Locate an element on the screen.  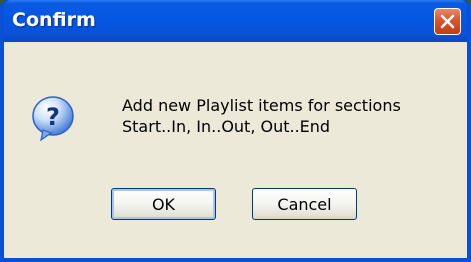
message-line-1: Add new Playlist items for sections is located at coordinates (261, 105).